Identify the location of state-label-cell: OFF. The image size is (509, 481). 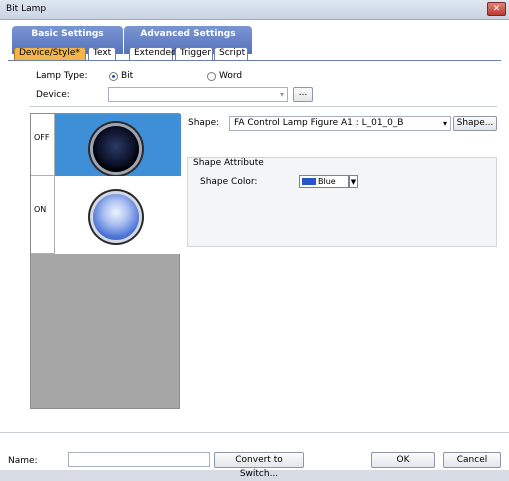
(43, 145).